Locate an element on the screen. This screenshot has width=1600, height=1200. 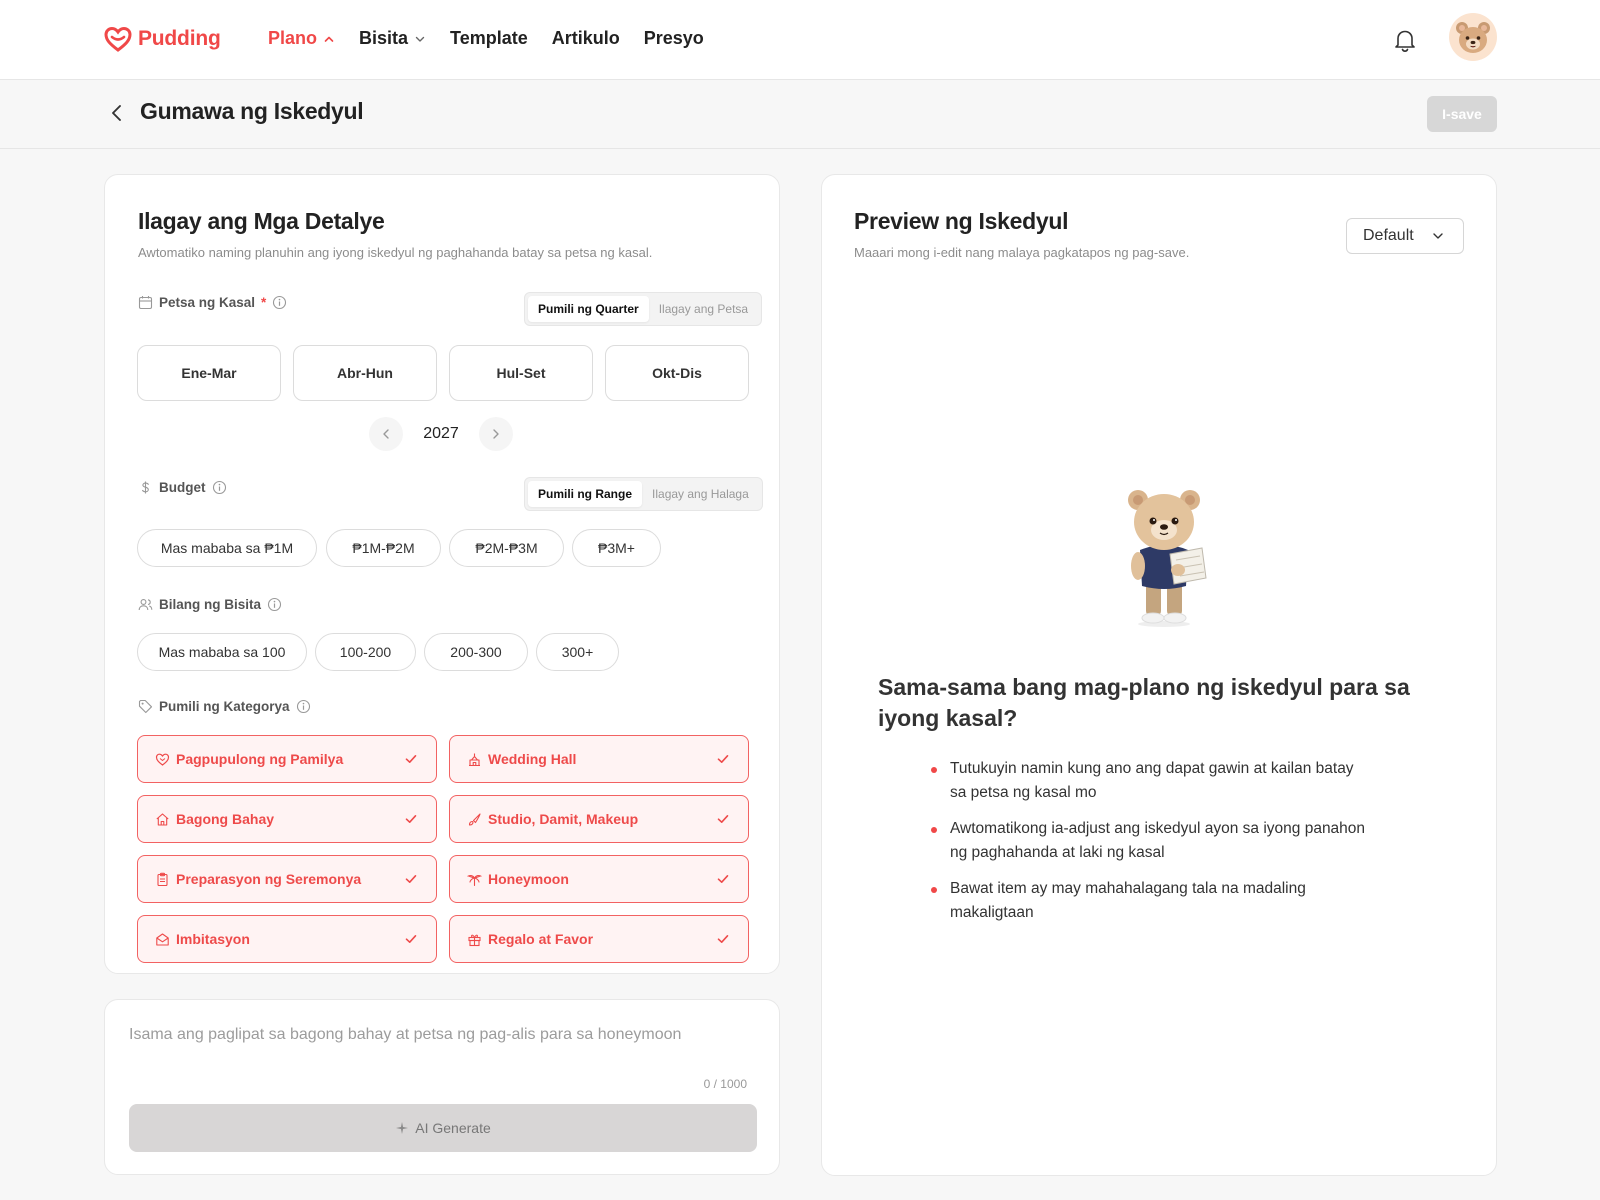
category-option-family-meeting: Pagpupulong ng Pamilya is located at coordinates (287, 759).